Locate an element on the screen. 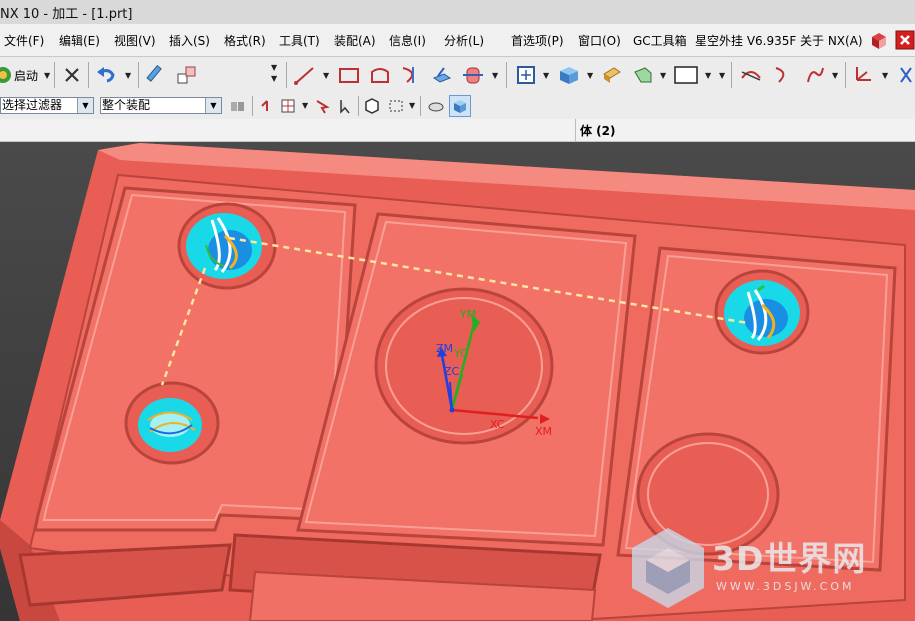 Image resolution: width=915 pixels, height=621 pixels. render-style-icon is located at coordinates (643, 75).